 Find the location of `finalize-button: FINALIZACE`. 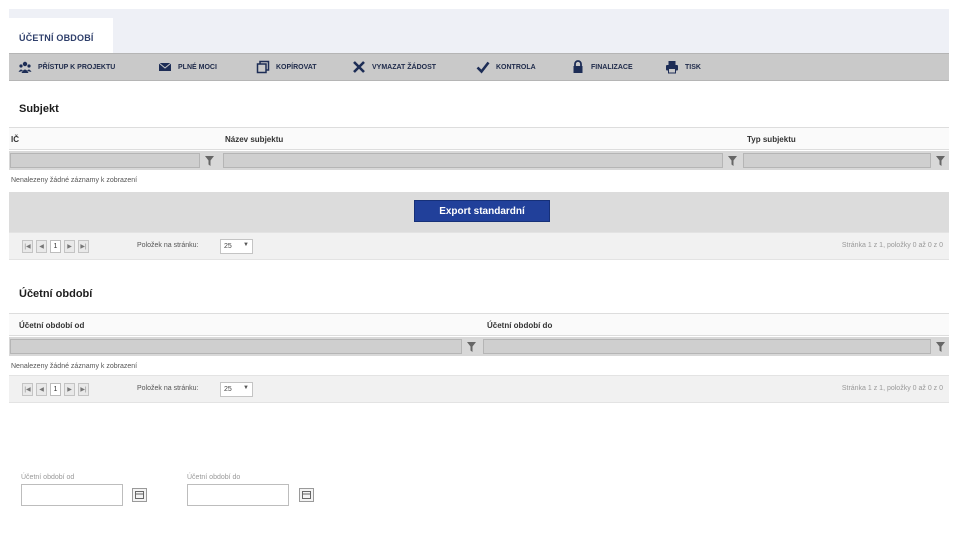

finalize-button: FINALIZACE is located at coordinates (601, 67).